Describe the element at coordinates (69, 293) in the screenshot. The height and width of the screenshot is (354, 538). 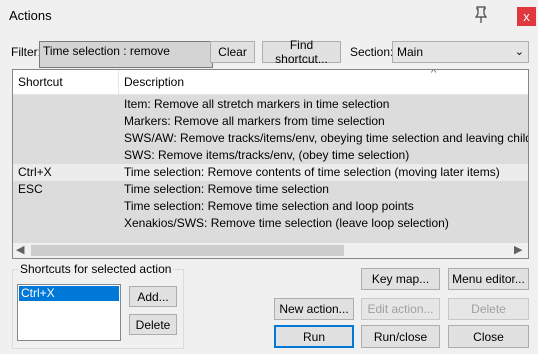
I see `shortcut-item: Ctrl+X` at that location.